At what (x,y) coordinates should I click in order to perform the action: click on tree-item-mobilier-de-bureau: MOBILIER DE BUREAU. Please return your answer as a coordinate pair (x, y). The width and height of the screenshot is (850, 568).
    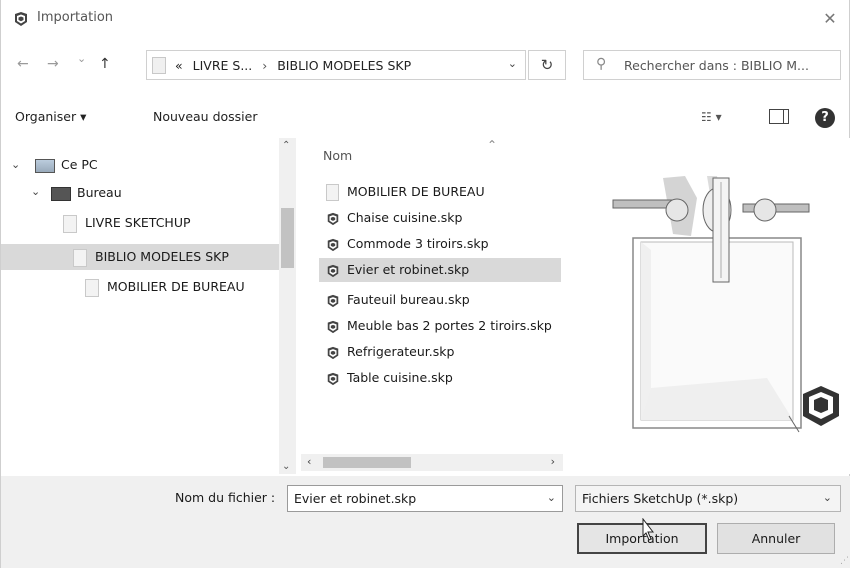
    Looking at the image, I should click on (165, 287).